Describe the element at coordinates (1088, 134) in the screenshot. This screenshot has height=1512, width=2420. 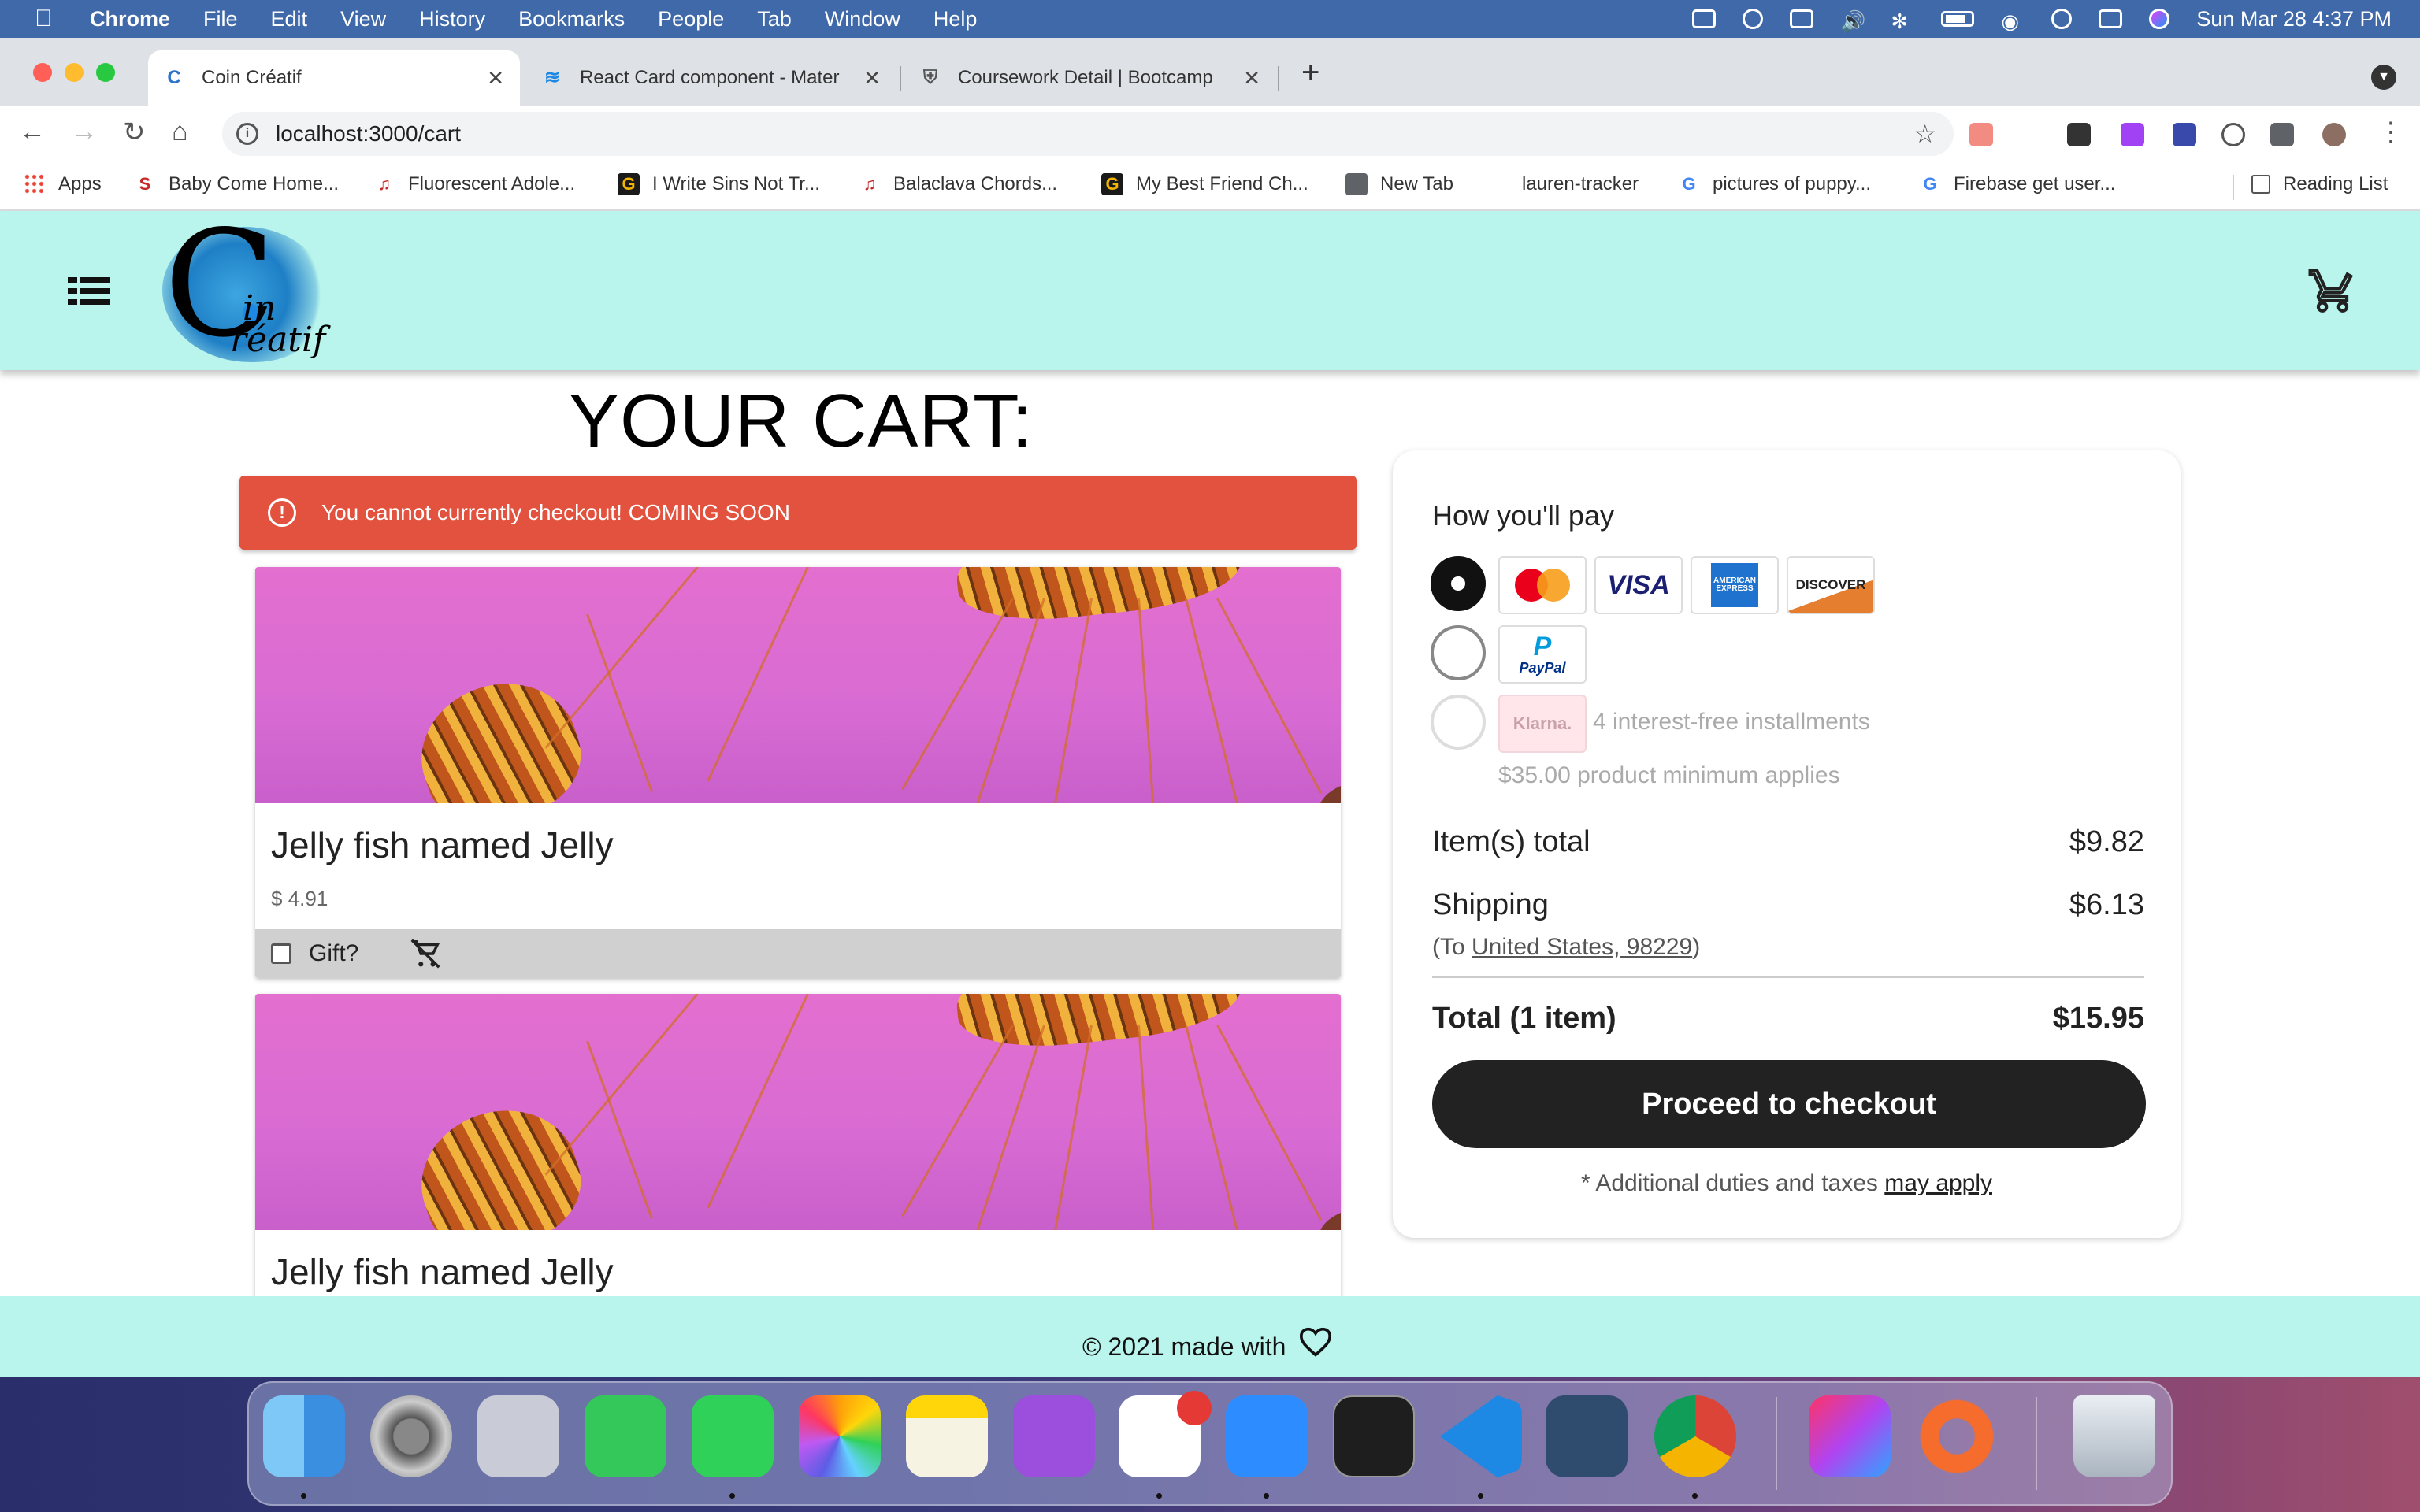
I see `address-bar: i localhost:3000/cart ☆` at that location.